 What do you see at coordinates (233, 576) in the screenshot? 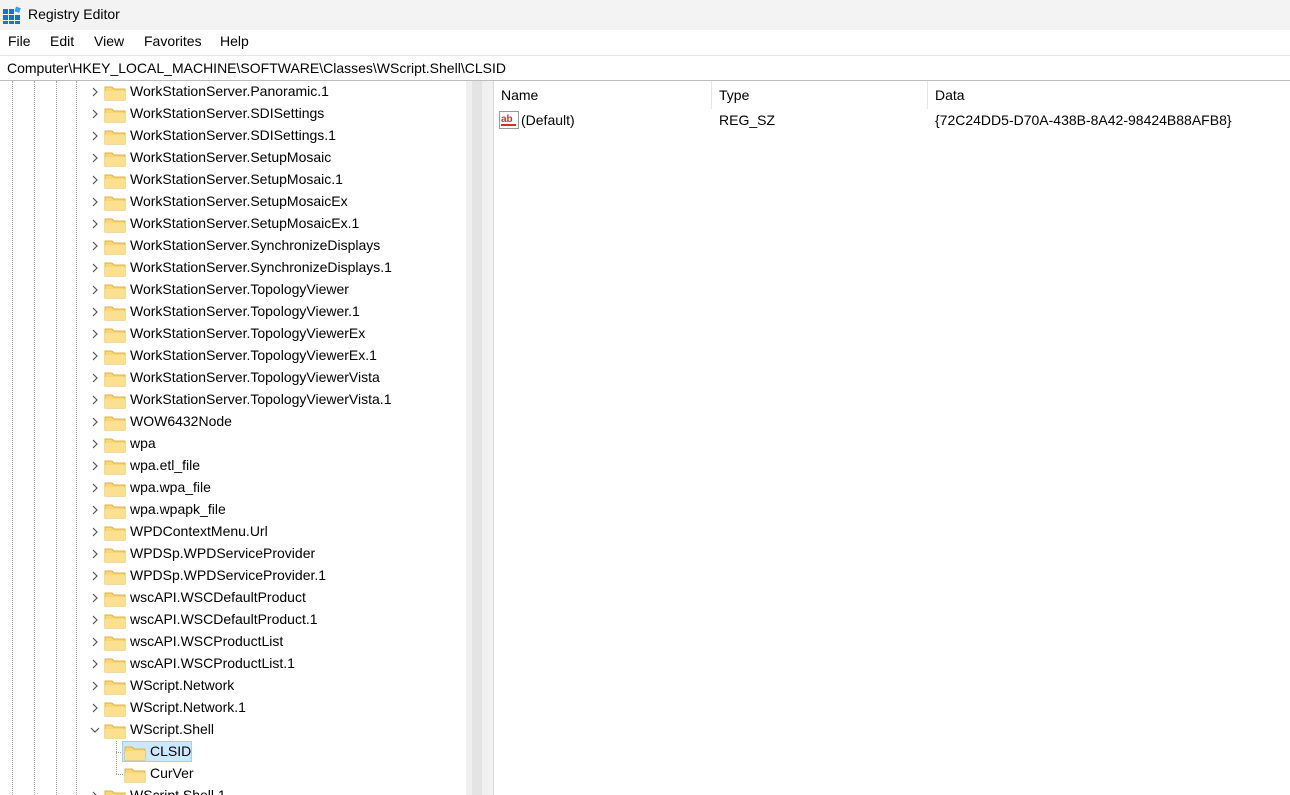
I see `tree-item: WPDSp.WPDServiceProvider.1` at bounding box center [233, 576].